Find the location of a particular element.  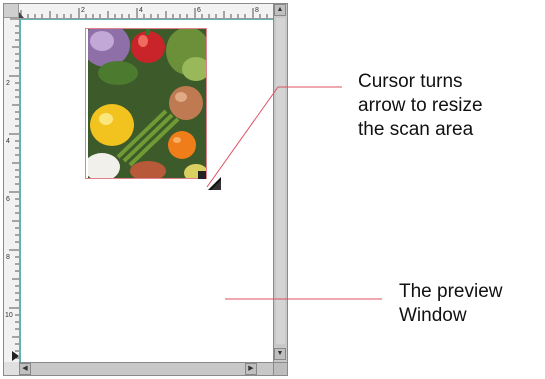

resize-callout-line-2: arrow to resize is located at coordinates (420, 105).